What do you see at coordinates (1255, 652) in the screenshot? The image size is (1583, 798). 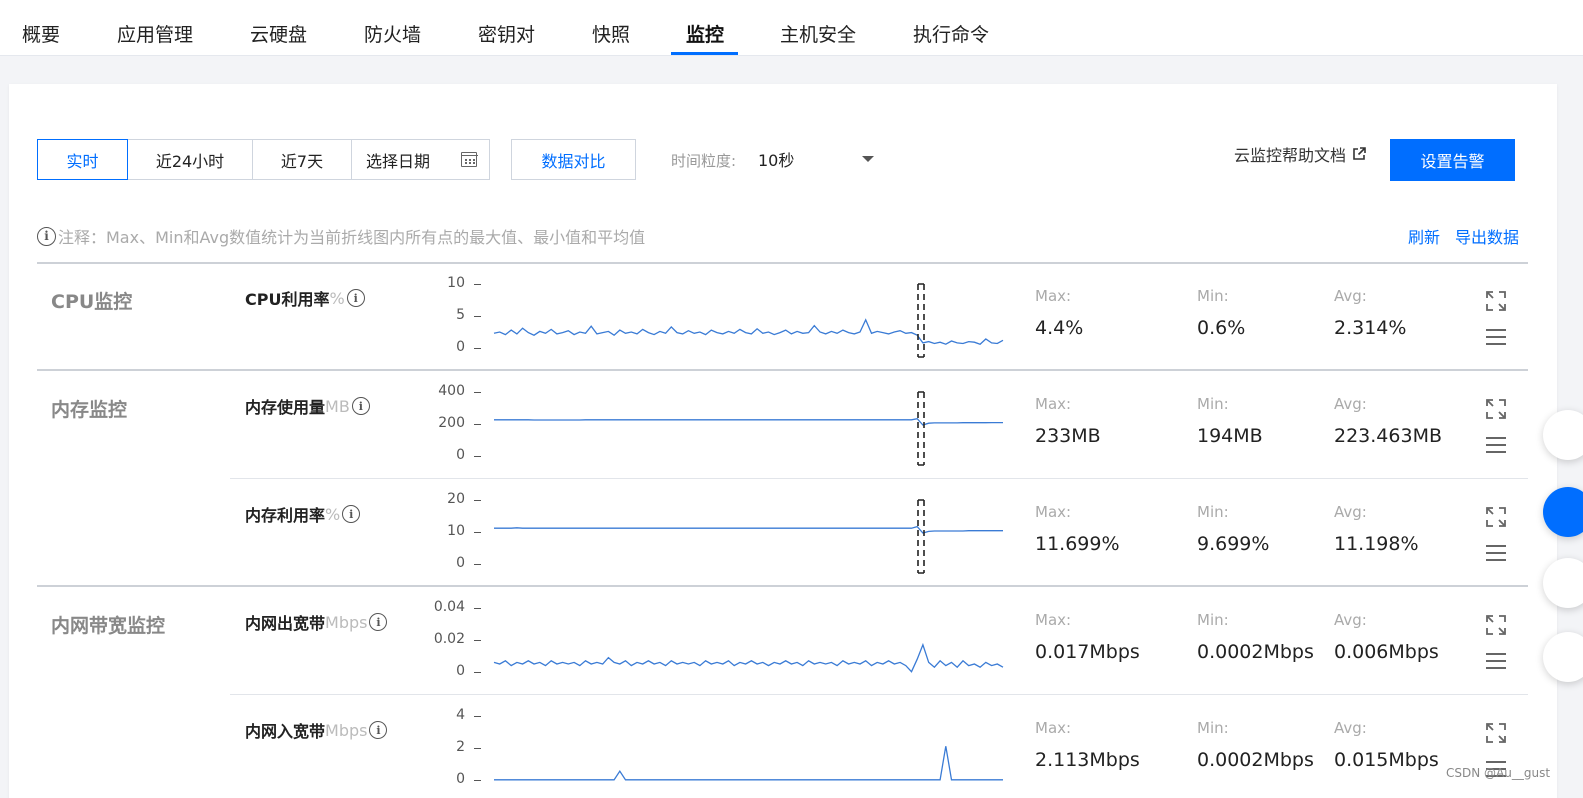 I see `stat-min-value: 0.0002Mbps` at bounding box center [1255, 652].